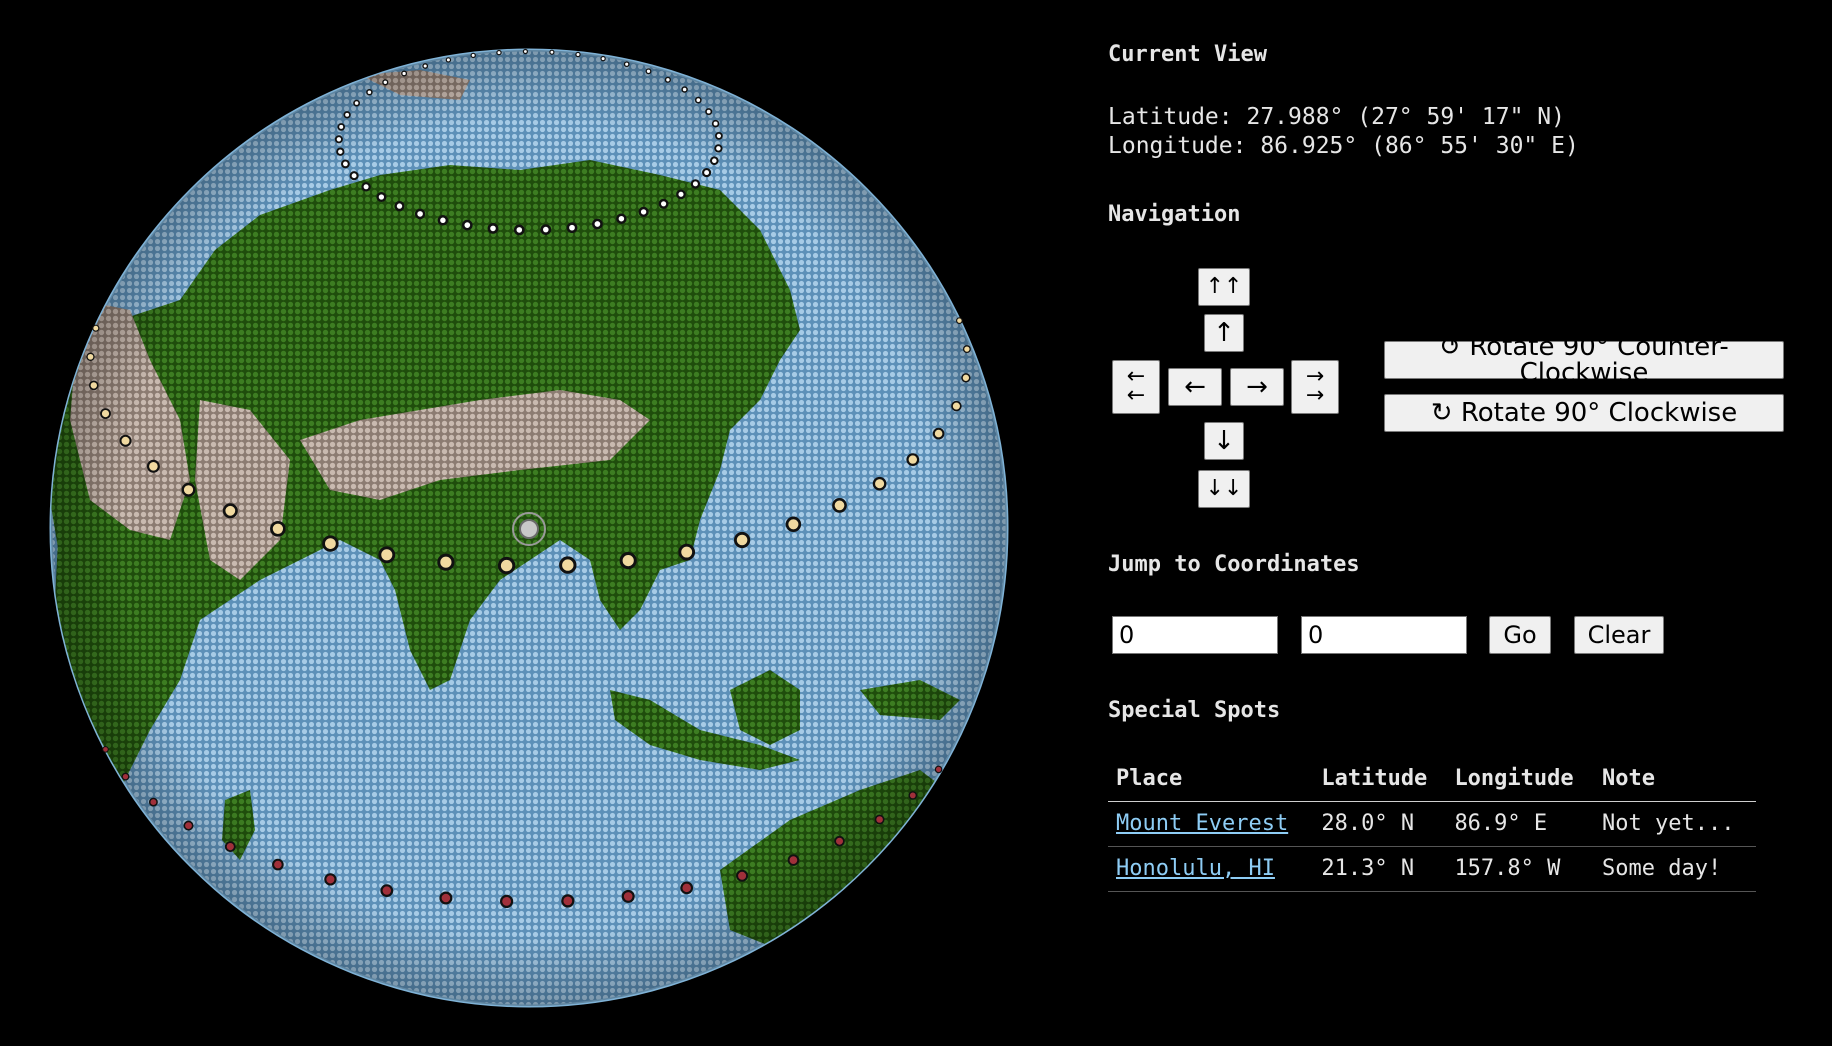  Describe the element at coordinates (1233, 488) in the screenshot. I see `arrow-down-icon: ↓` at that location.